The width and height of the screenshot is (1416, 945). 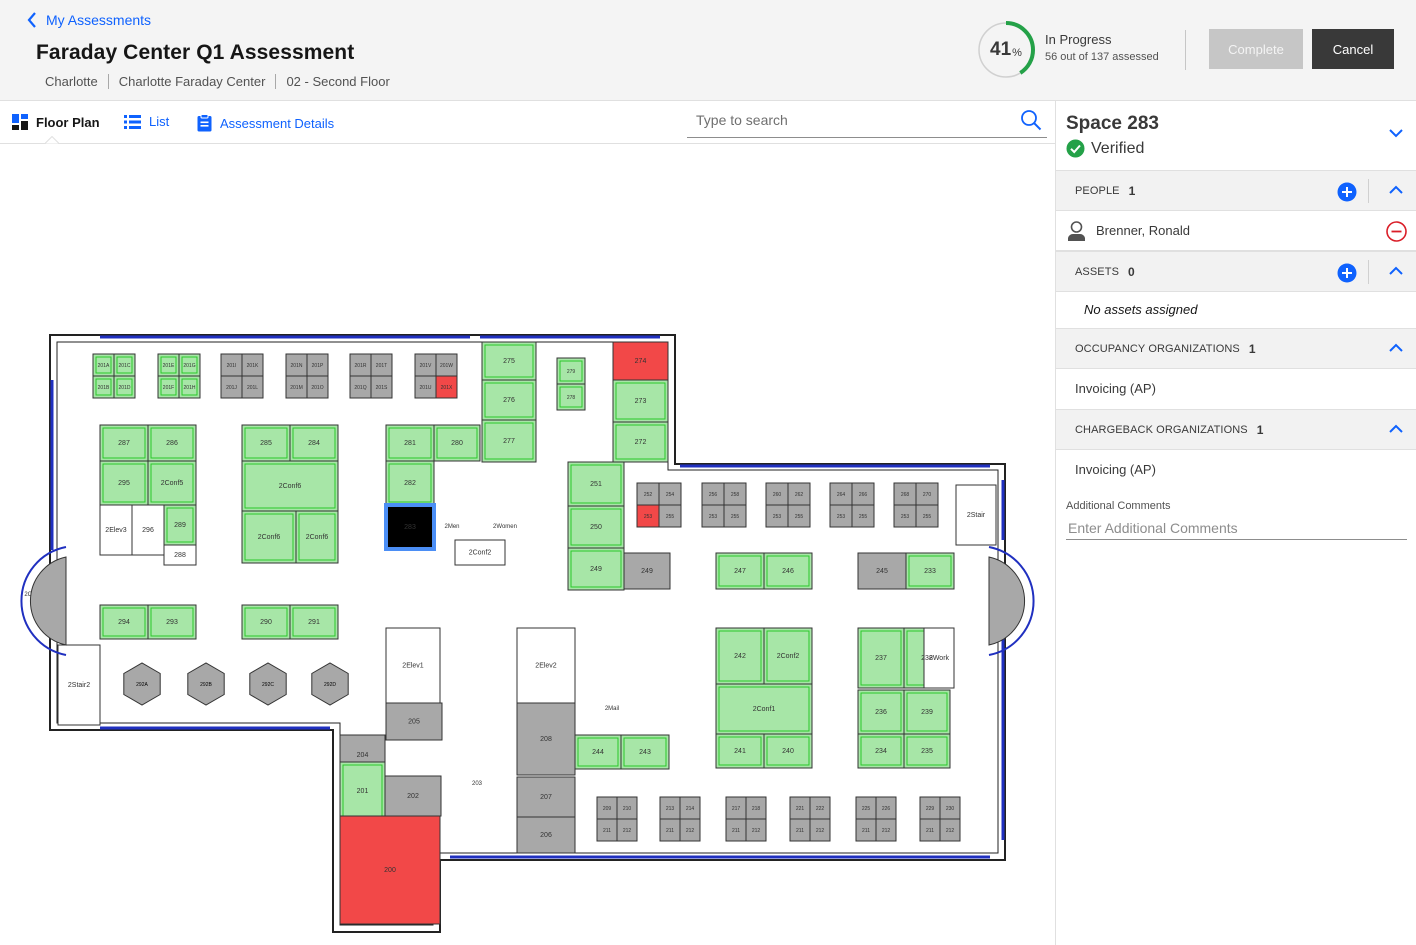 What do you see at coordinates (1353, 49) in the screenshot?
I see `cancel-button: Cancel` at bounding box center [1353, 49].